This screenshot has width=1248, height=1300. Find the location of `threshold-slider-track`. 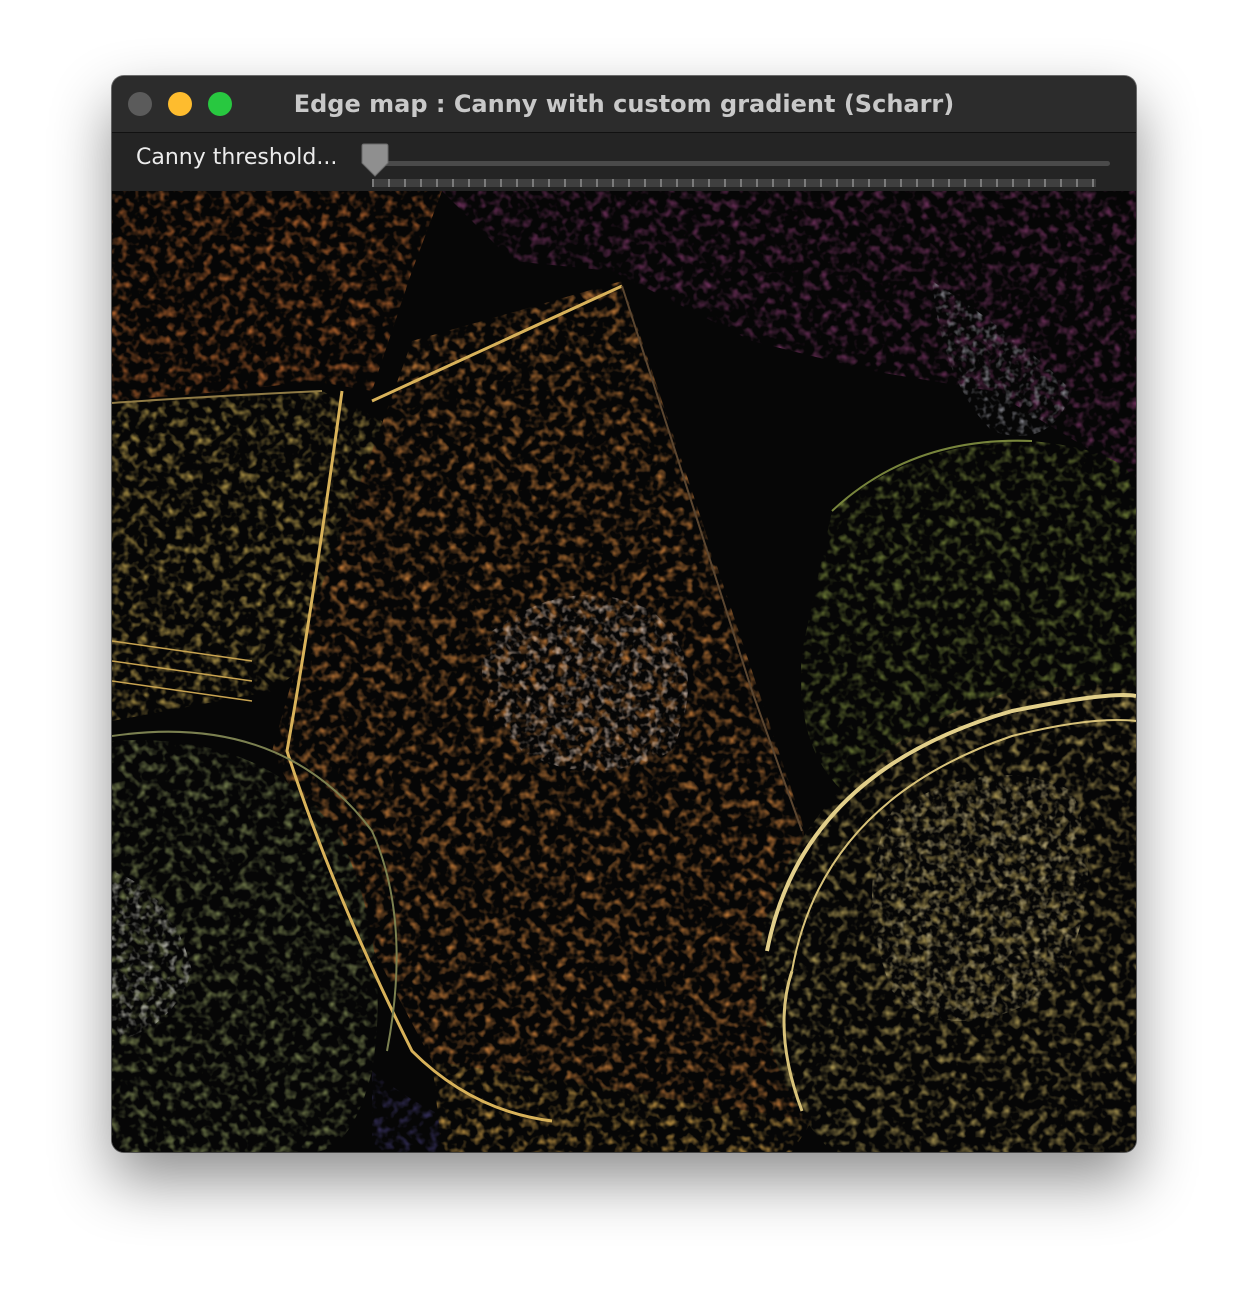

threshold-slider-track is located at coordinates (742, 163).